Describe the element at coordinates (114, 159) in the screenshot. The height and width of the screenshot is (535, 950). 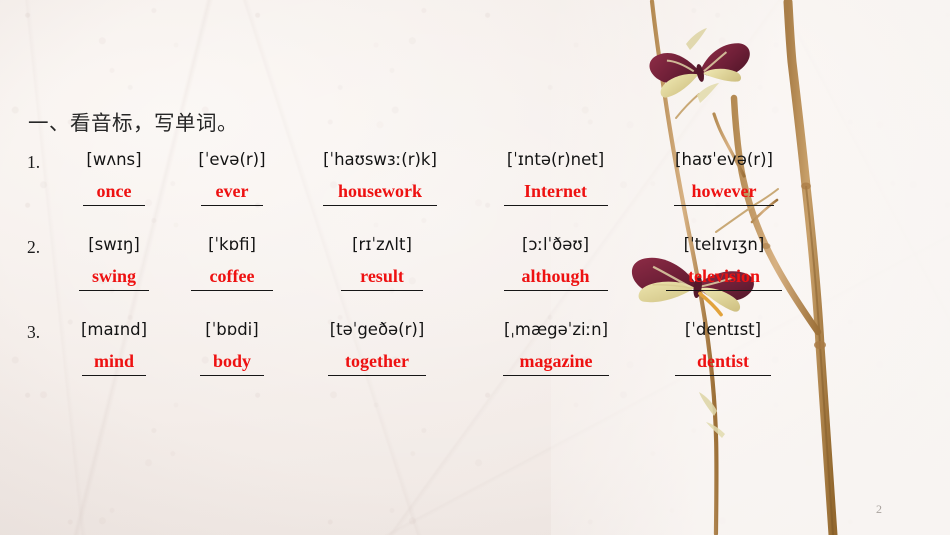
I see `phonetic-transcription: [wʌns]` at that location.